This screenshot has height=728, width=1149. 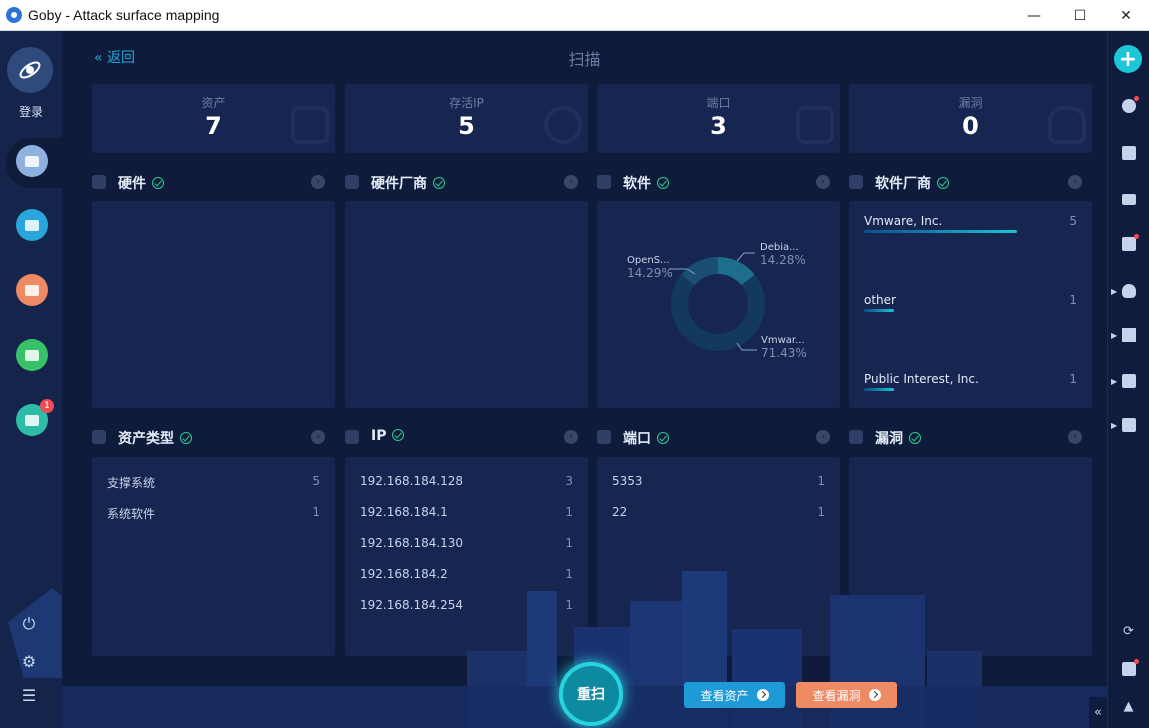 I want to click on maximize-button: ☐, so click(x=1080, y=15).